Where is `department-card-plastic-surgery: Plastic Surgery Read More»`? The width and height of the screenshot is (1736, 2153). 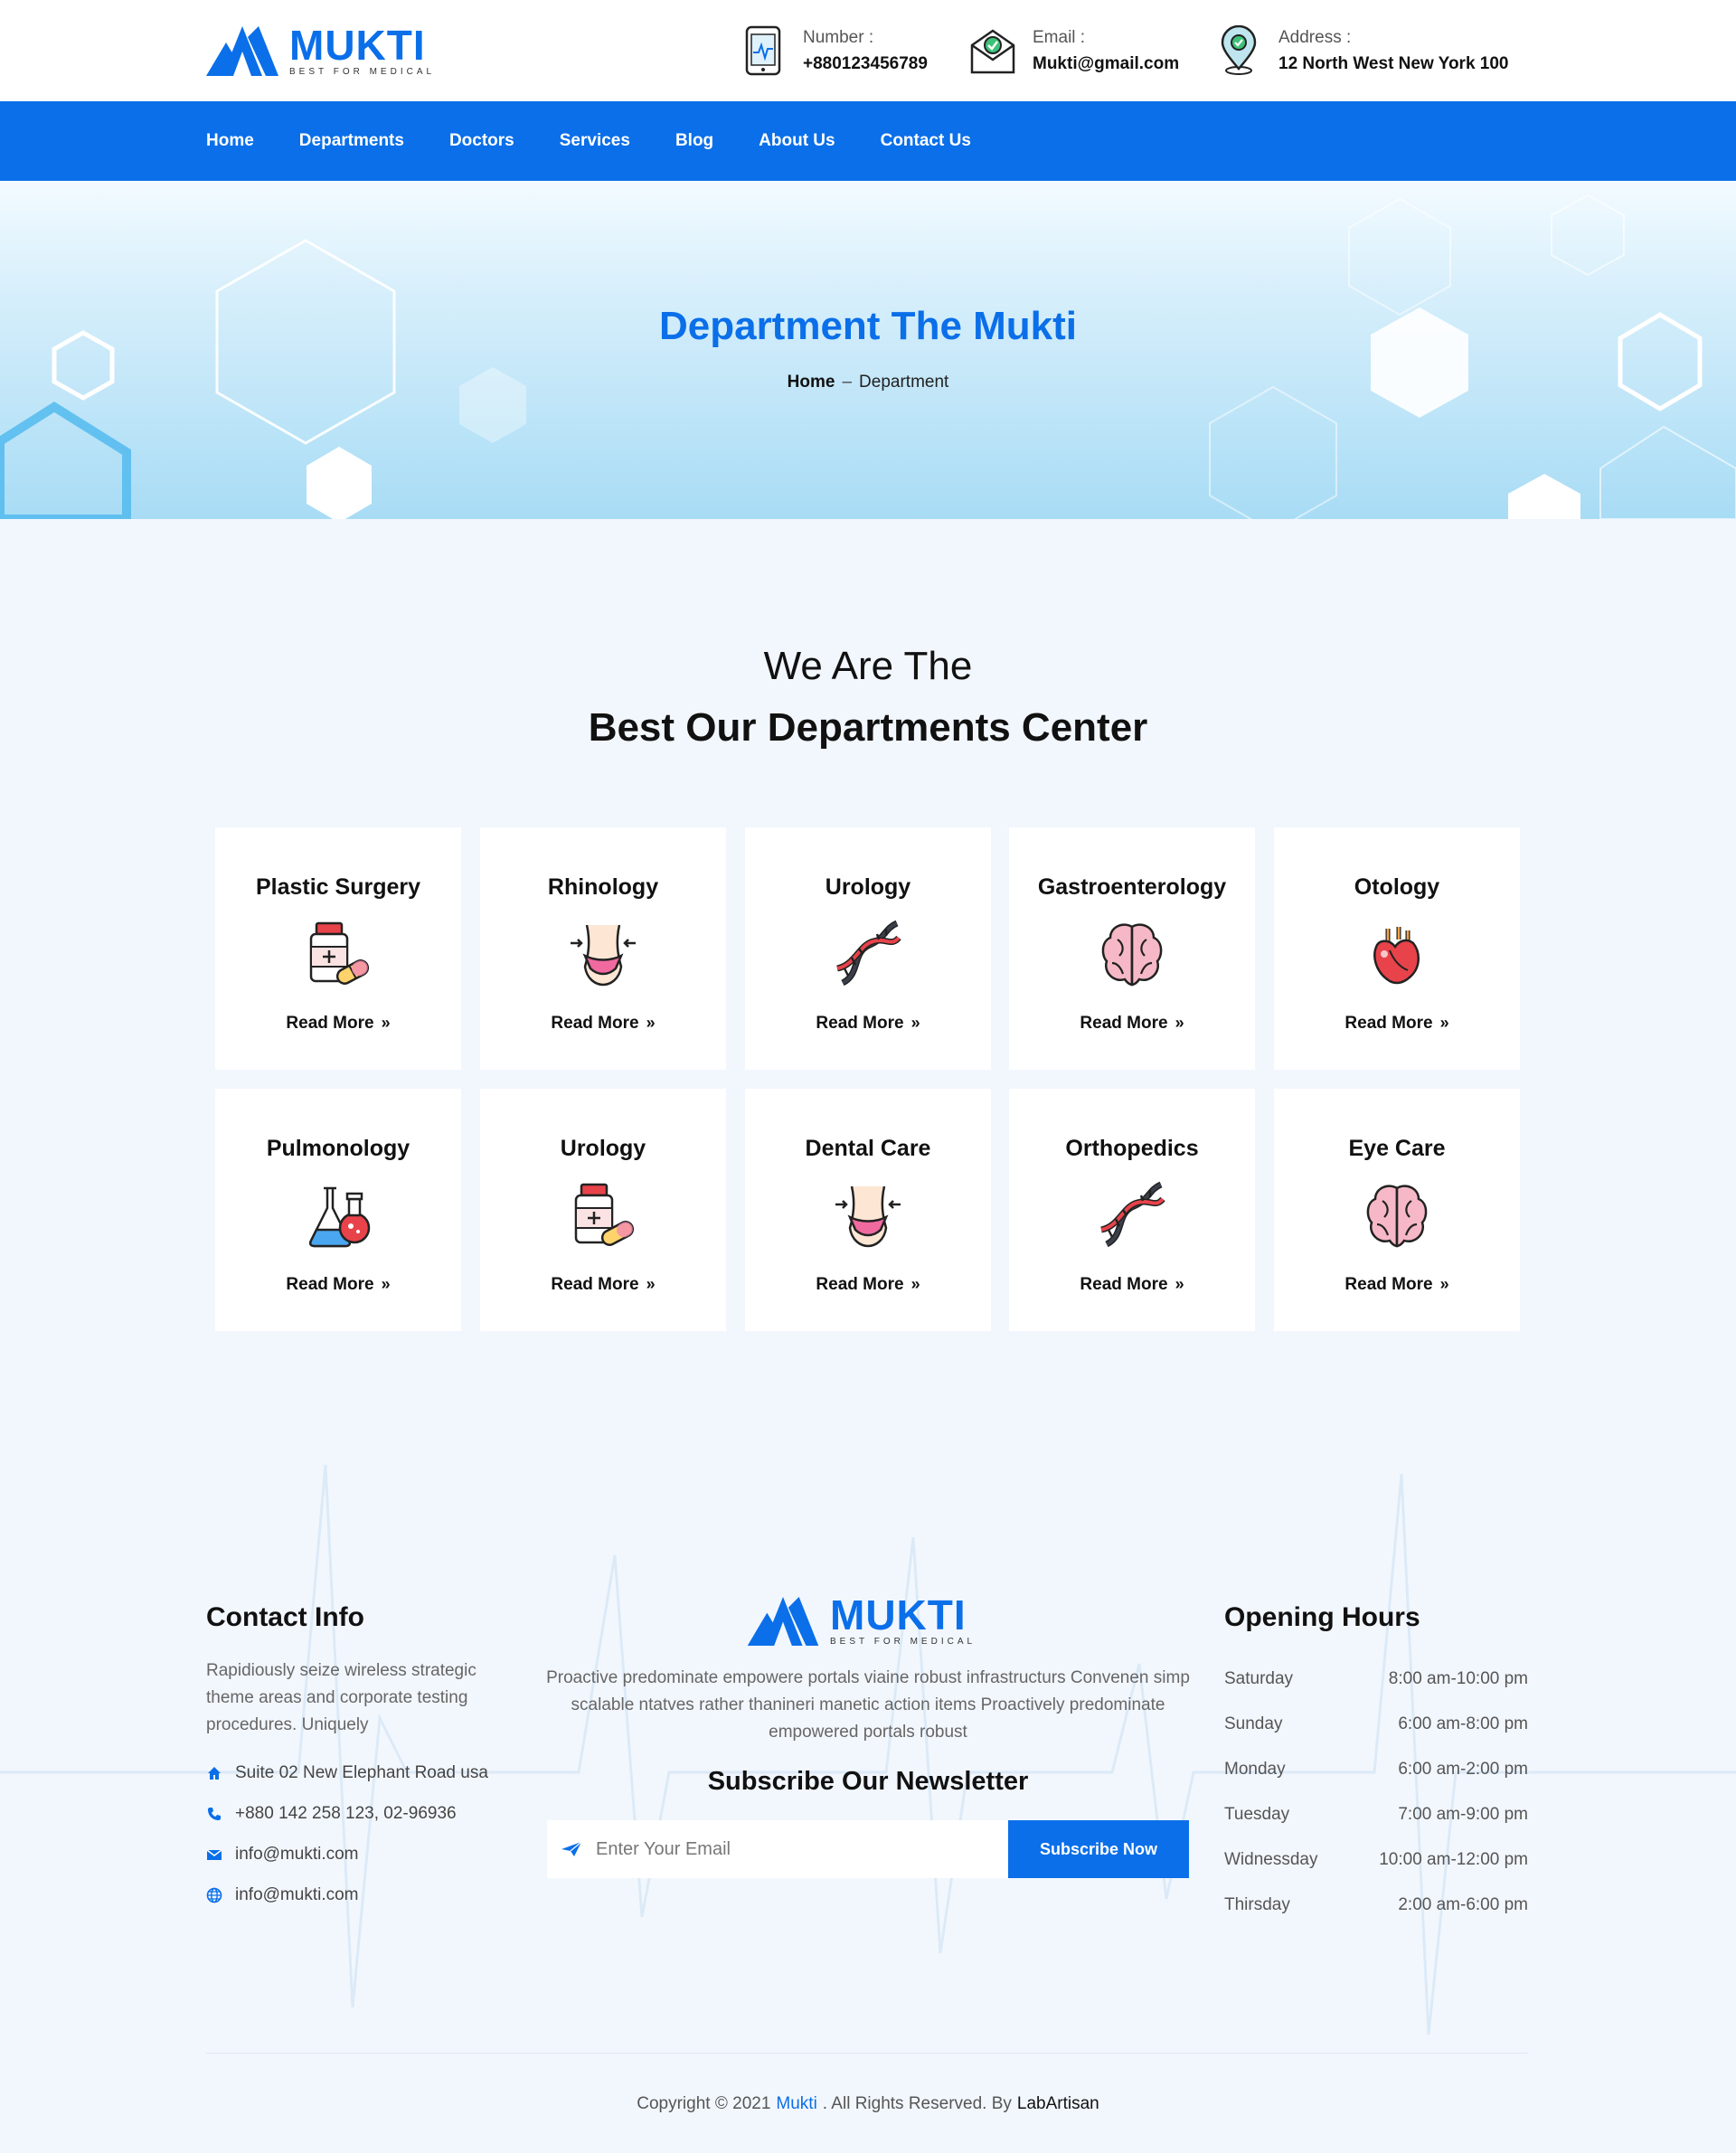
department-card-plastic-surgery: Plastic Surgery Read More» is located at coordinates (338, 948).